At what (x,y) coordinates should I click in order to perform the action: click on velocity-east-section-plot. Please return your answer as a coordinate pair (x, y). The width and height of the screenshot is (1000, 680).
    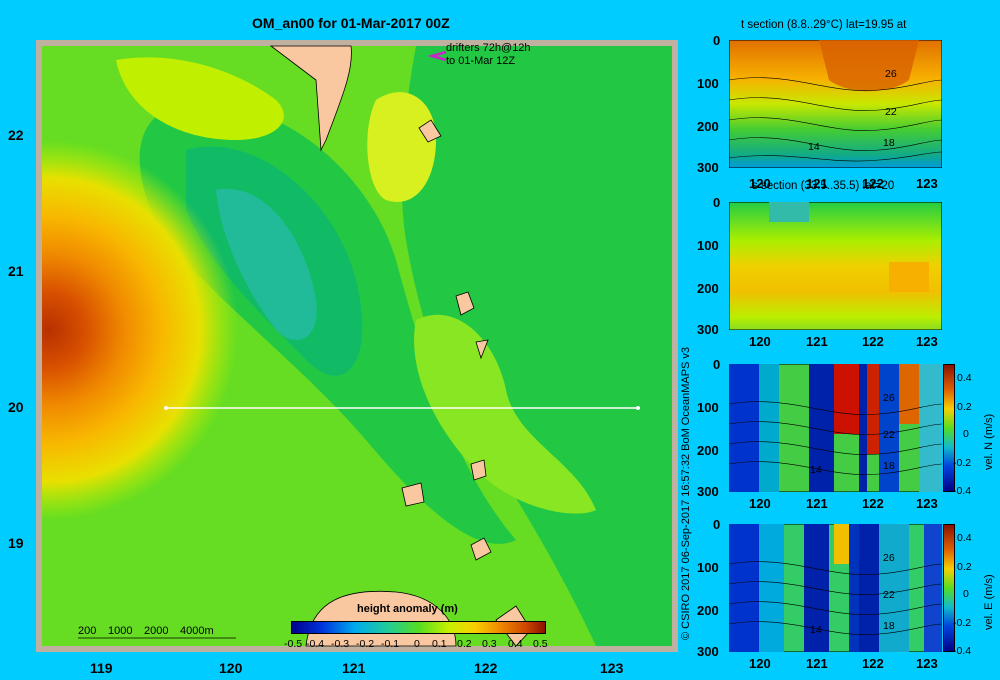
    Looking at the image, I should click on (835, 588).